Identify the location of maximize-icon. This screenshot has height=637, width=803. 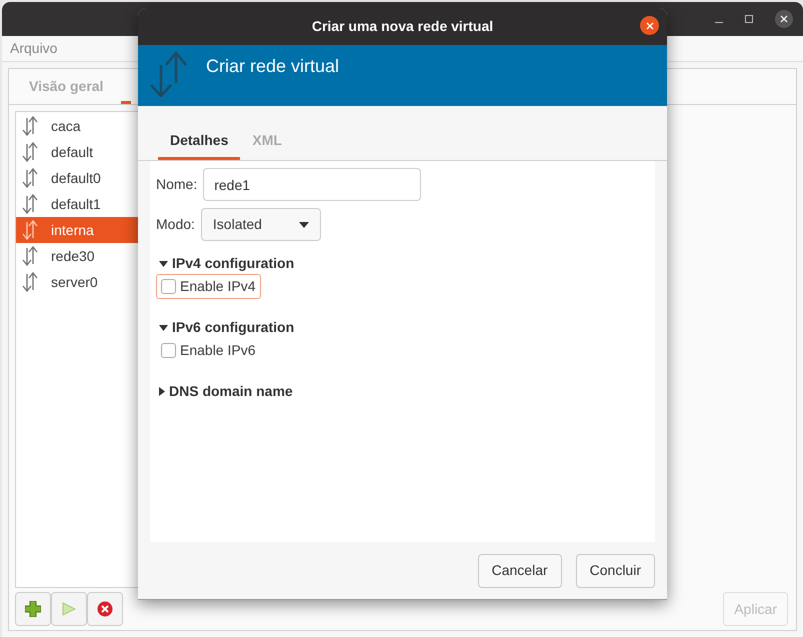
(749, 19).